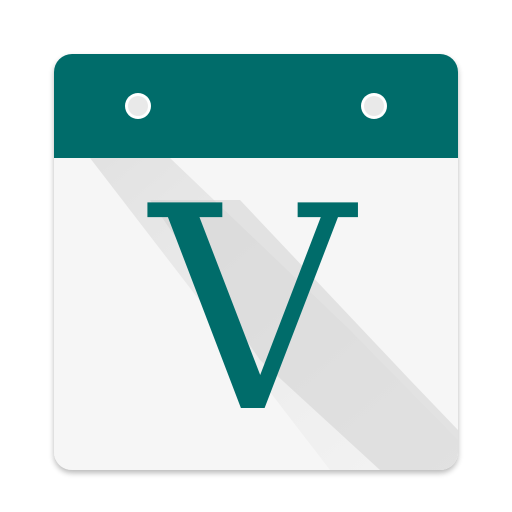 The width and height of the screenshot is (512, 512). Describe the element at coordinates (138, 106) in the screenshot. I see `binding-hole-left-icon` at that location.